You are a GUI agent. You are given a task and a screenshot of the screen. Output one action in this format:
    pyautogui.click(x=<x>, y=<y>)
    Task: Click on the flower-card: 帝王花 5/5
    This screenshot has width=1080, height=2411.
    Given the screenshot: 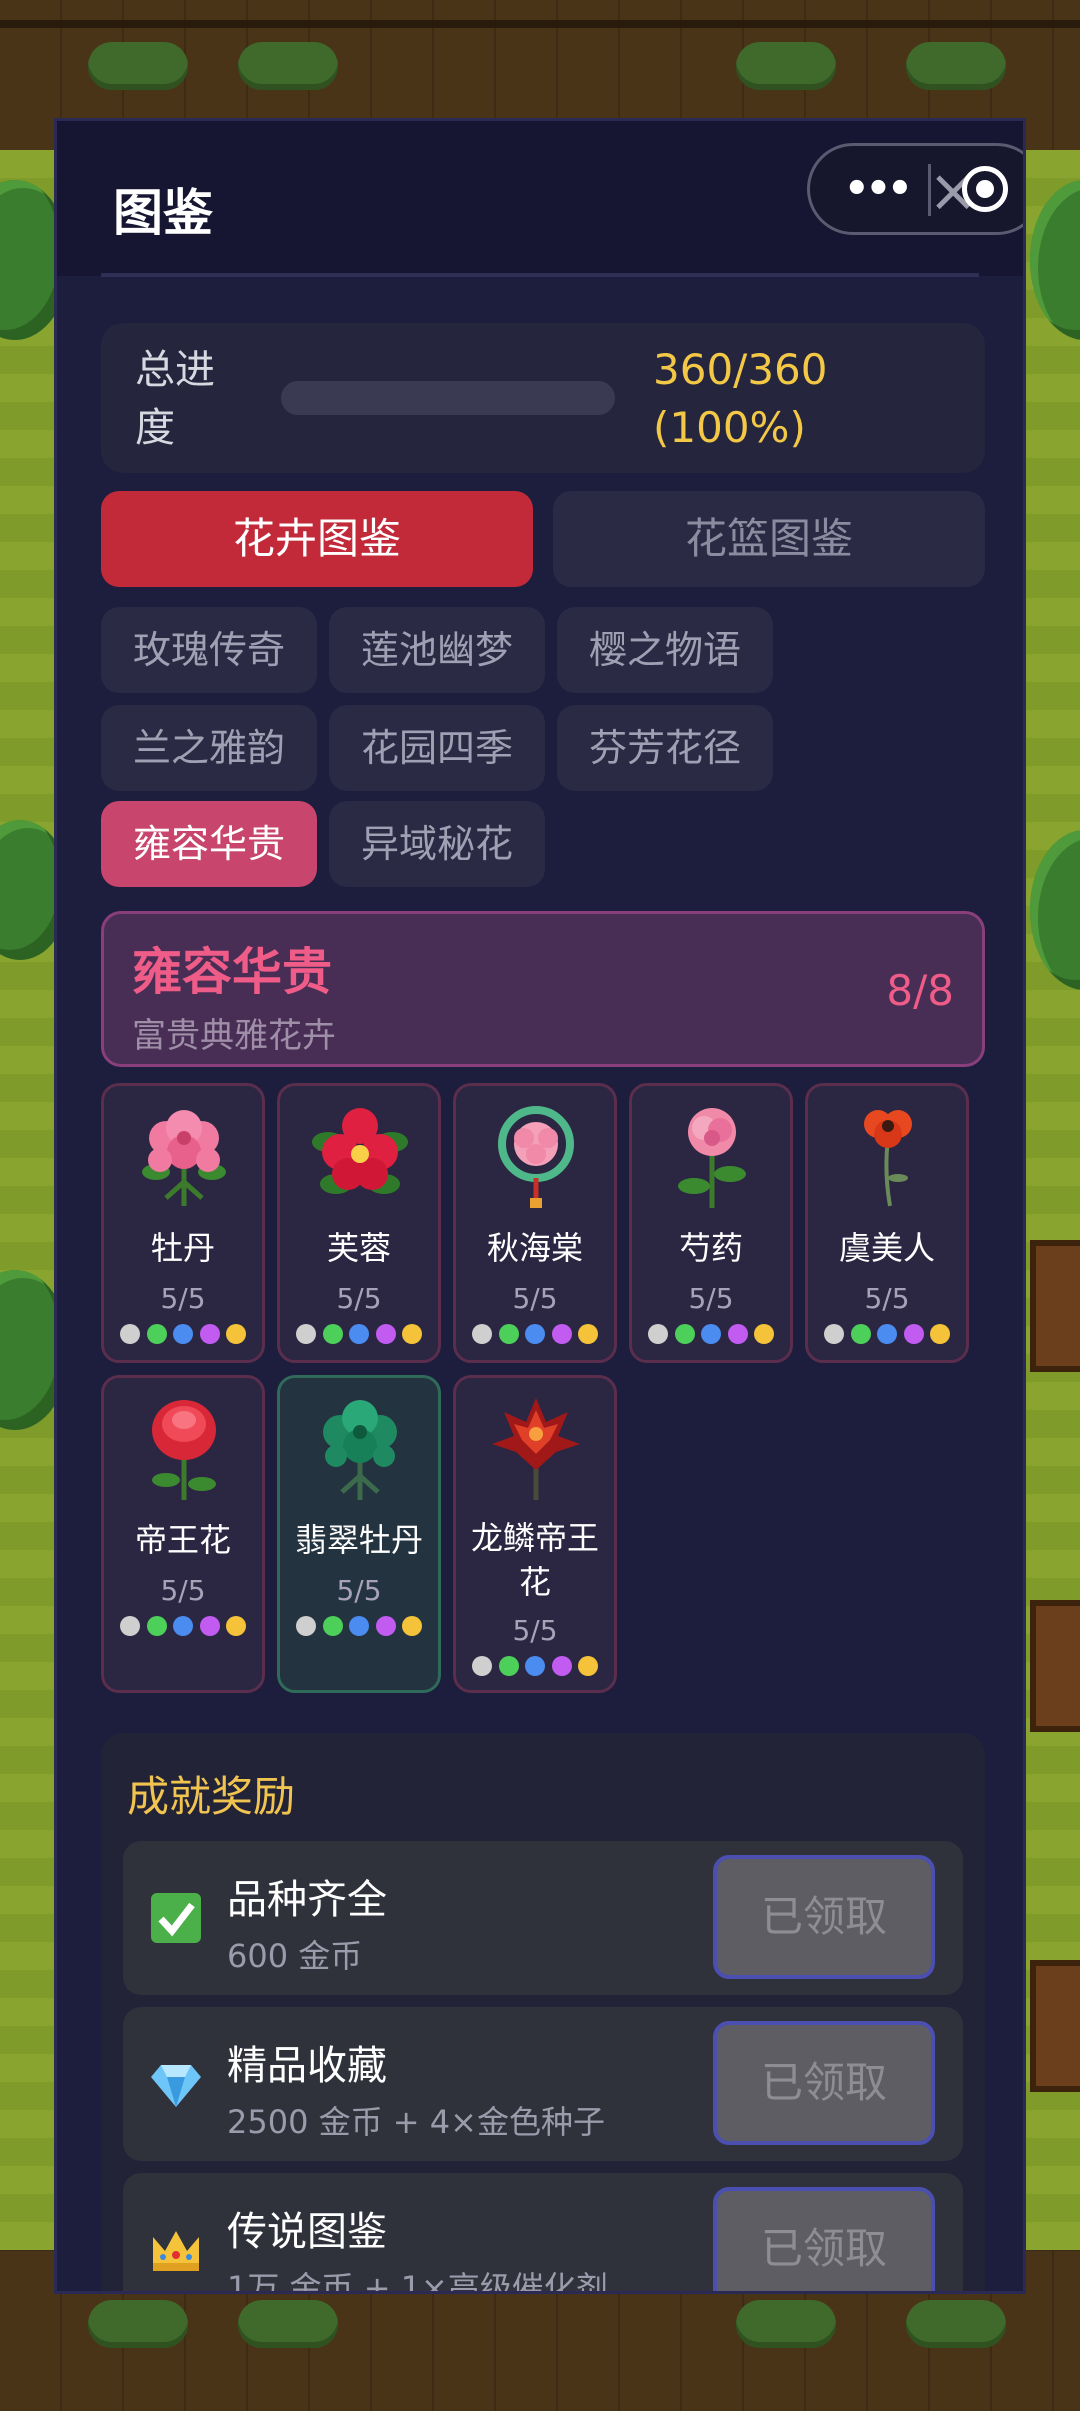 What is the action you would take?
    pyautogui.click(x=183, y=1534)
    